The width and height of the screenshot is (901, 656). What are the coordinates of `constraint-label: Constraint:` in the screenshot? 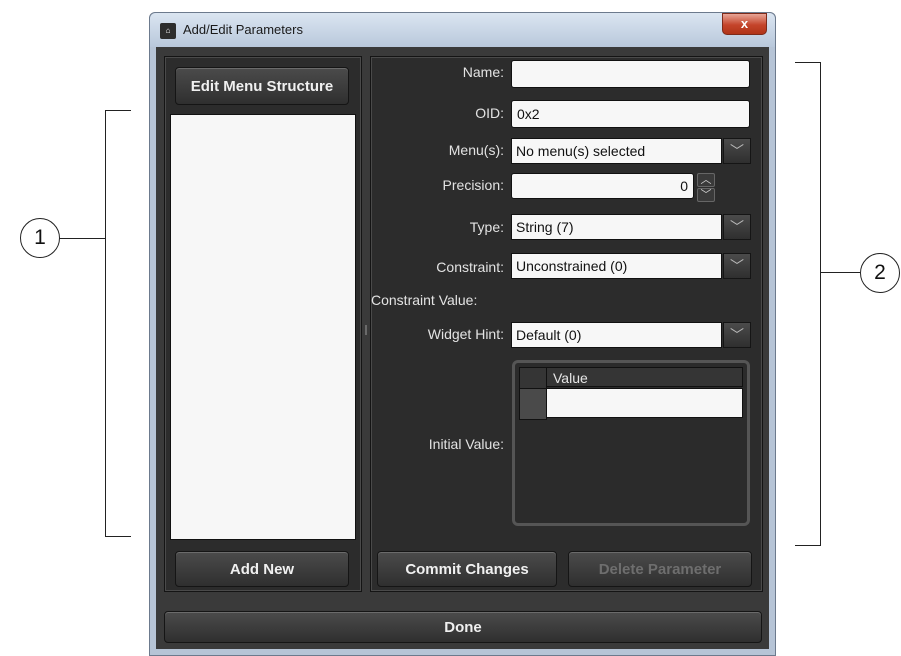 It's located at (470, 267).